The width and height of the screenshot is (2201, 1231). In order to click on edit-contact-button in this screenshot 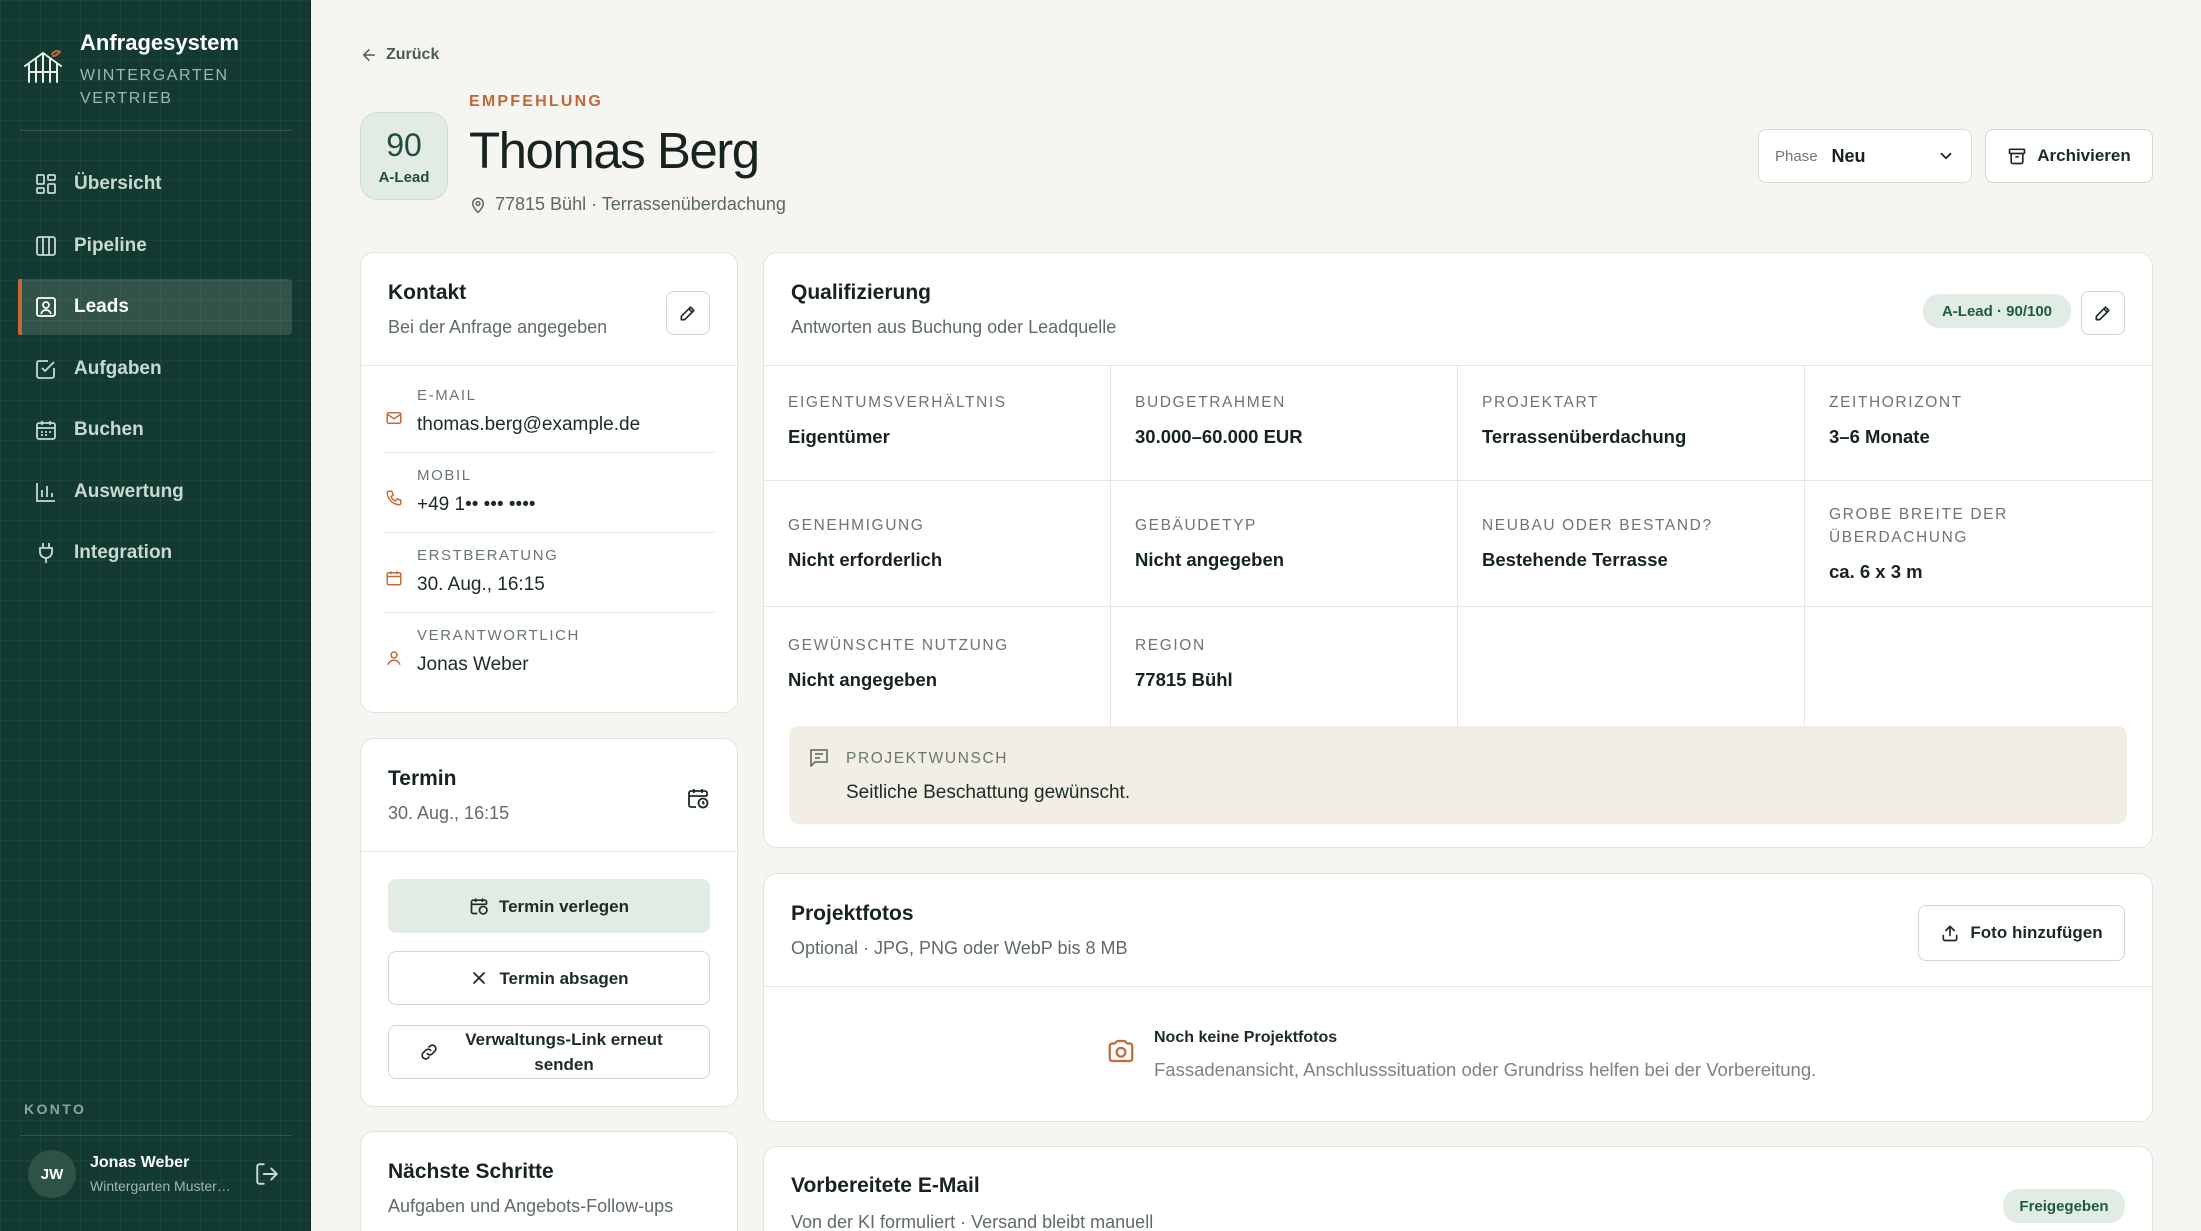, I will do `click(688, 313)`.